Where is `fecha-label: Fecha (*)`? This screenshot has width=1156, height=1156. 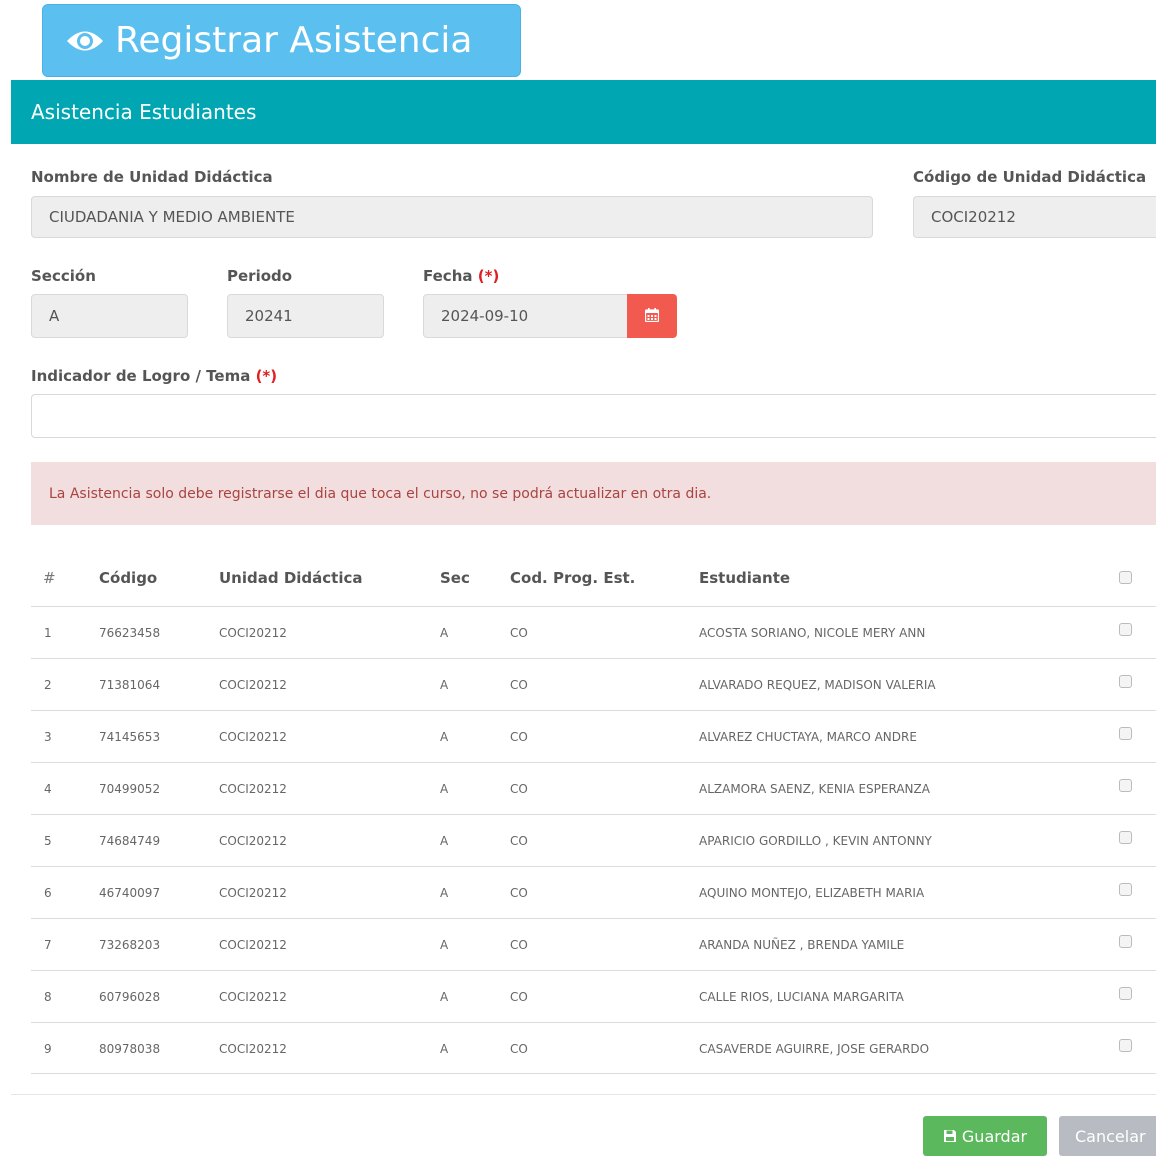 fecha-label: Fecha (*) is located at coordinates (461, 276).